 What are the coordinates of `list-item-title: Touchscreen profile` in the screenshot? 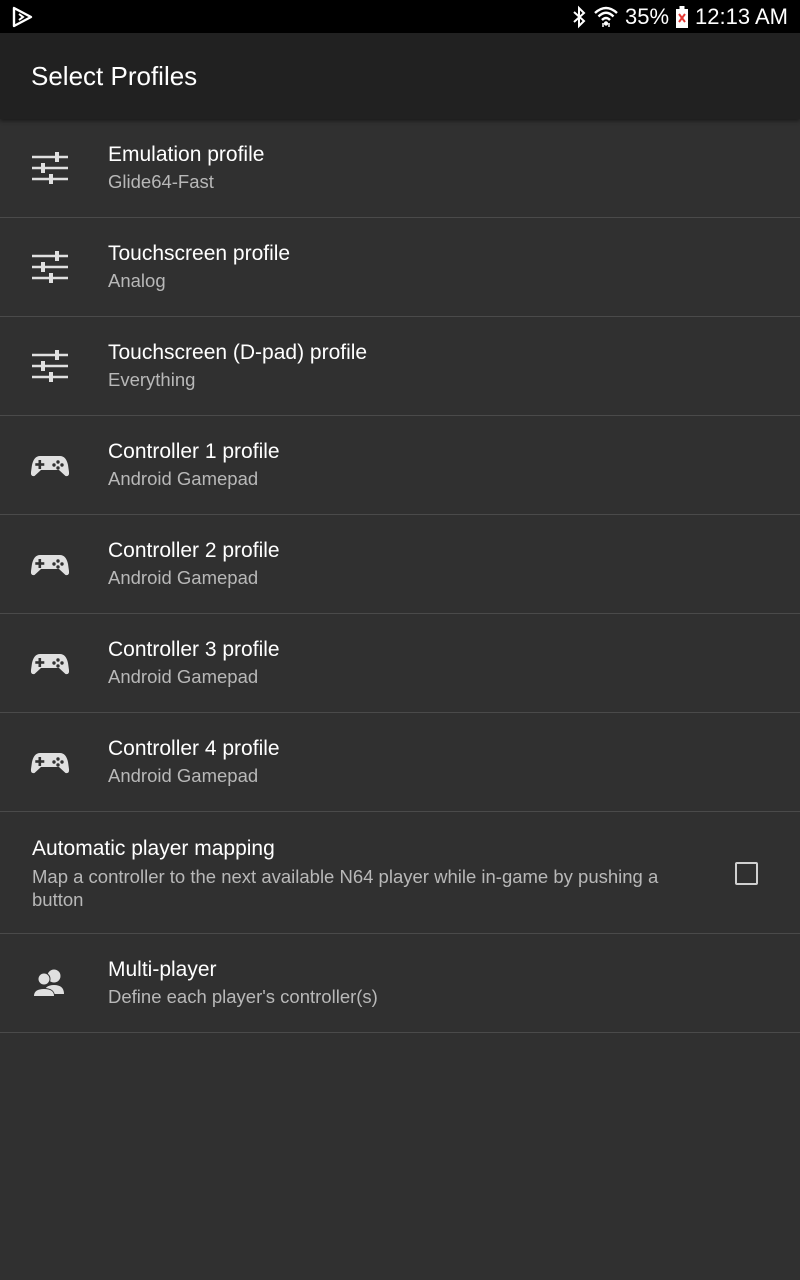 It's located at (199, 253).